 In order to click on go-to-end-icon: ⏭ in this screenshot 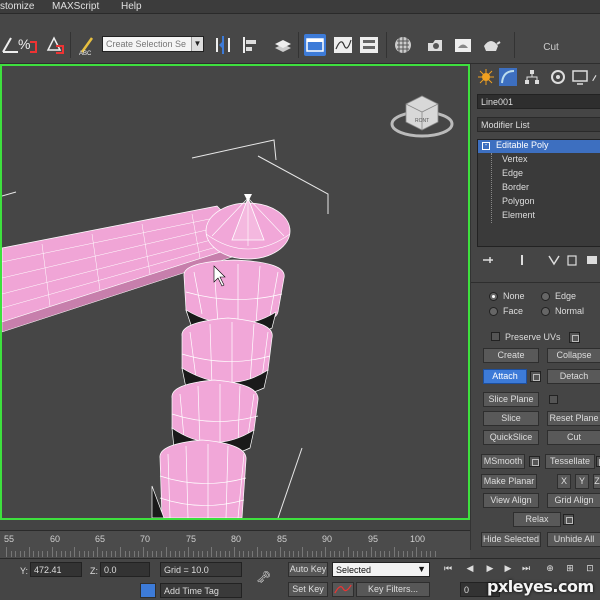, I will do `click(526, 568)`.